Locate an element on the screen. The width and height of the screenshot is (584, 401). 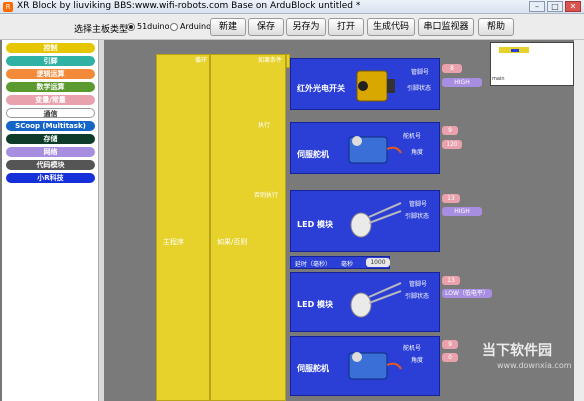
palette-math: 数学运算 is located at coordinates (50, 87).